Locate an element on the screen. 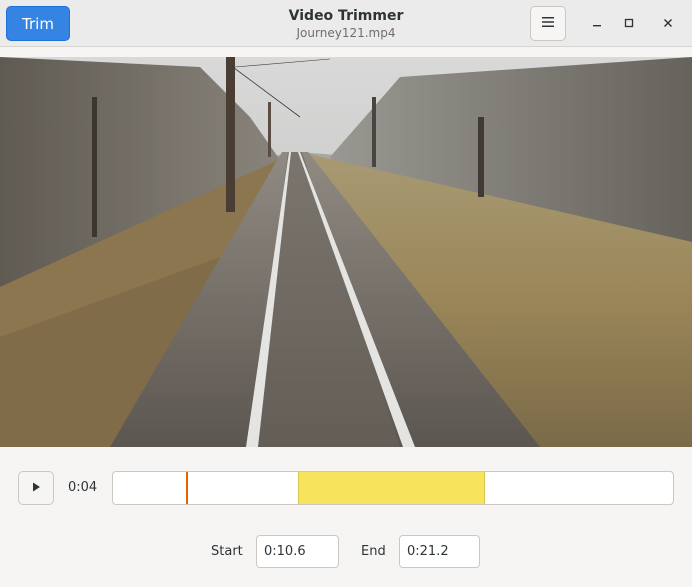 This screenshot has width=692, height=587. start-label: Start is located at coordinates (227, 551).